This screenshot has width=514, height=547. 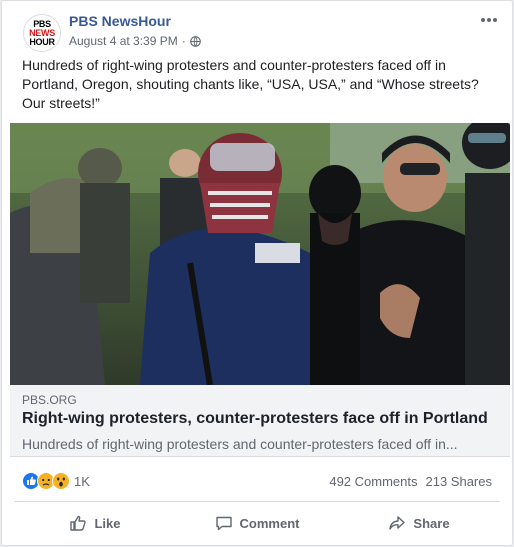 I want to click on comment-icon, so click(x=223, y=523).